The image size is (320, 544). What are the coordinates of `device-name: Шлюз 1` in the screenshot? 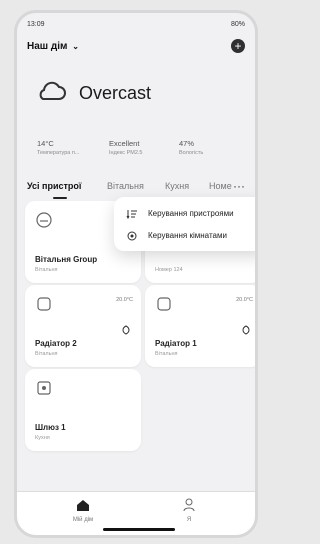 It's located at (50, 427).